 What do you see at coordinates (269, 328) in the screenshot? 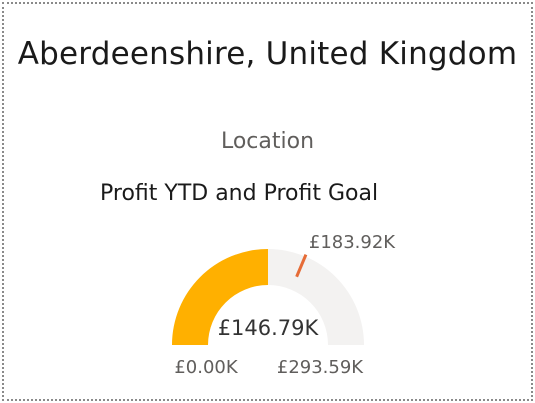
I see `gauge-value-label: £146.79K` at bounding box center [269, 328].